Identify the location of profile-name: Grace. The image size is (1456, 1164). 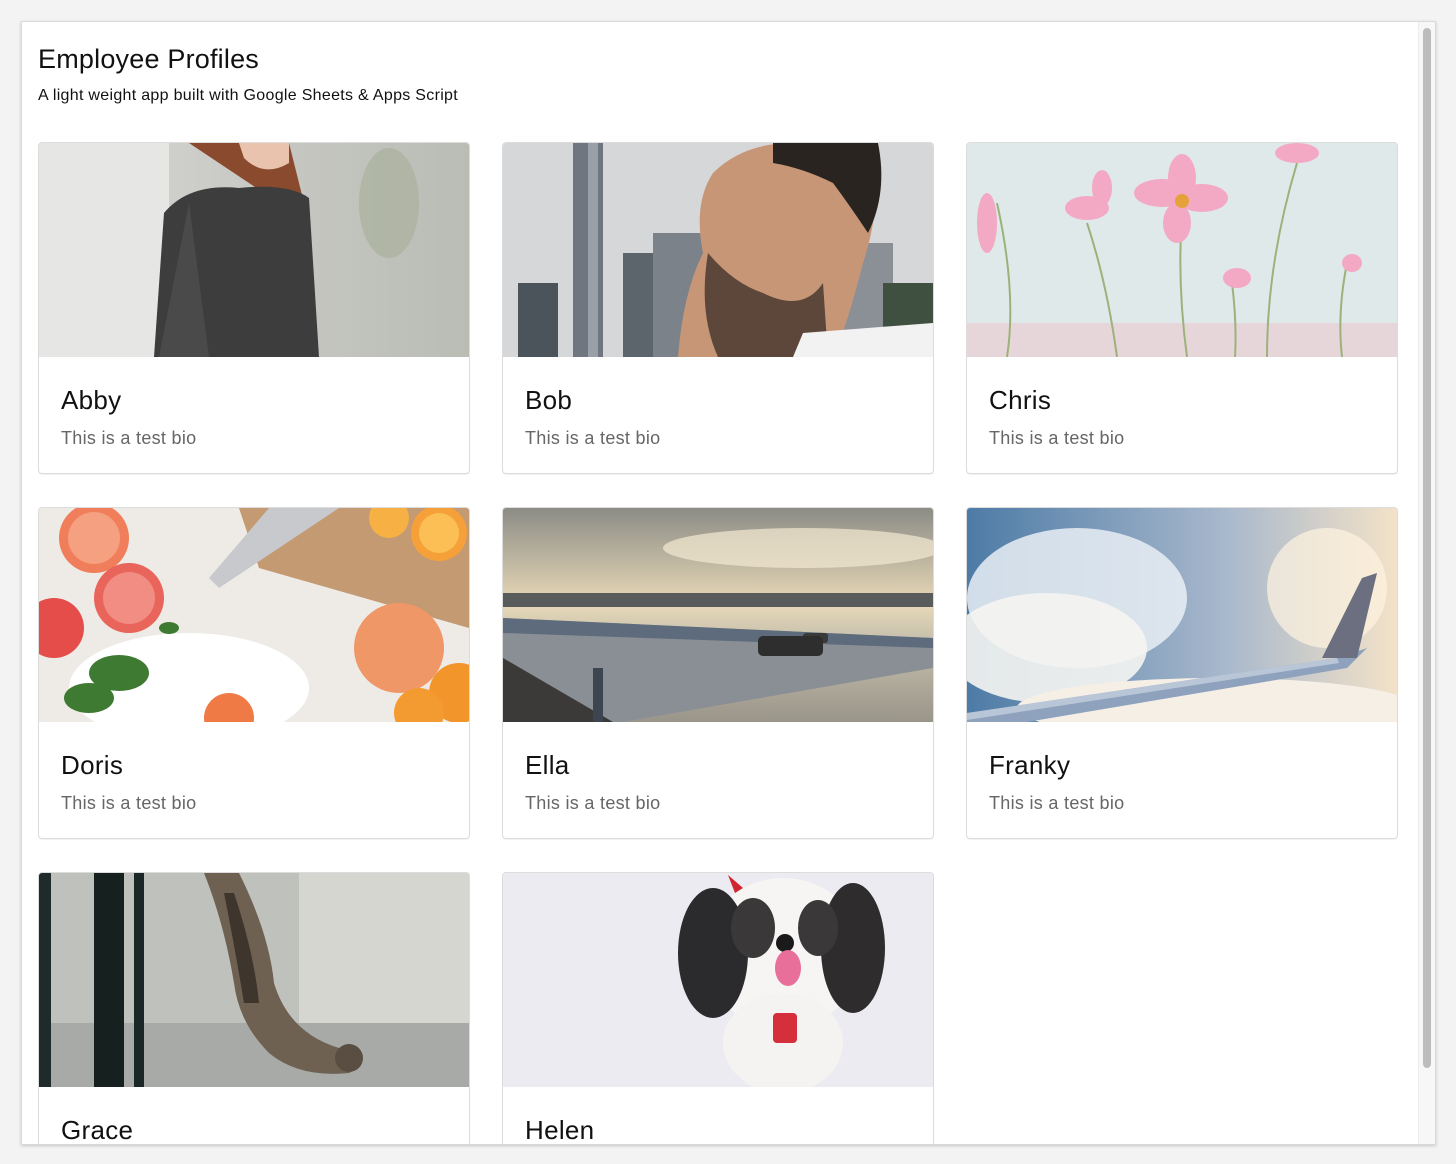
(97, 1130).